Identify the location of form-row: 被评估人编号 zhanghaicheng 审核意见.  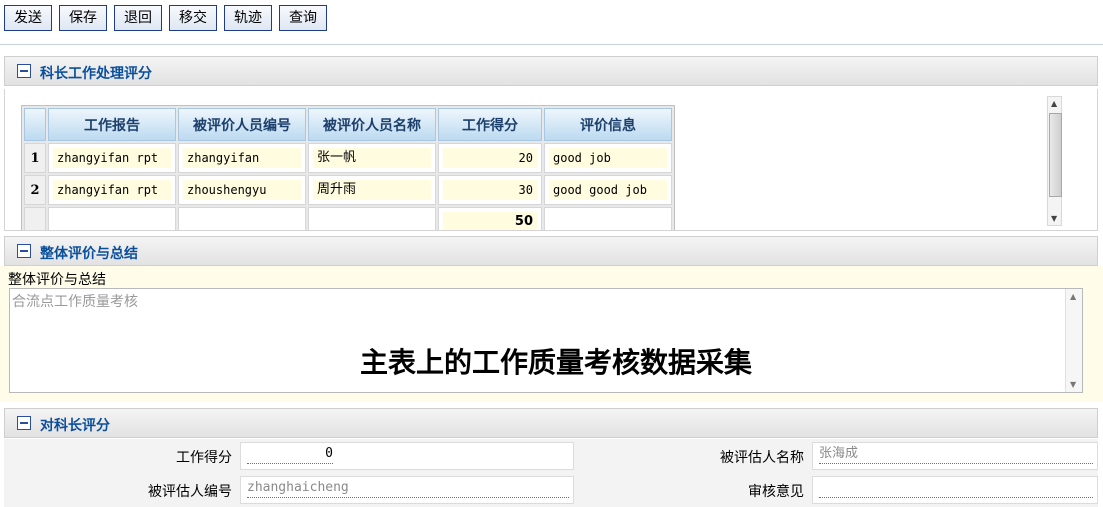
(551, 490).